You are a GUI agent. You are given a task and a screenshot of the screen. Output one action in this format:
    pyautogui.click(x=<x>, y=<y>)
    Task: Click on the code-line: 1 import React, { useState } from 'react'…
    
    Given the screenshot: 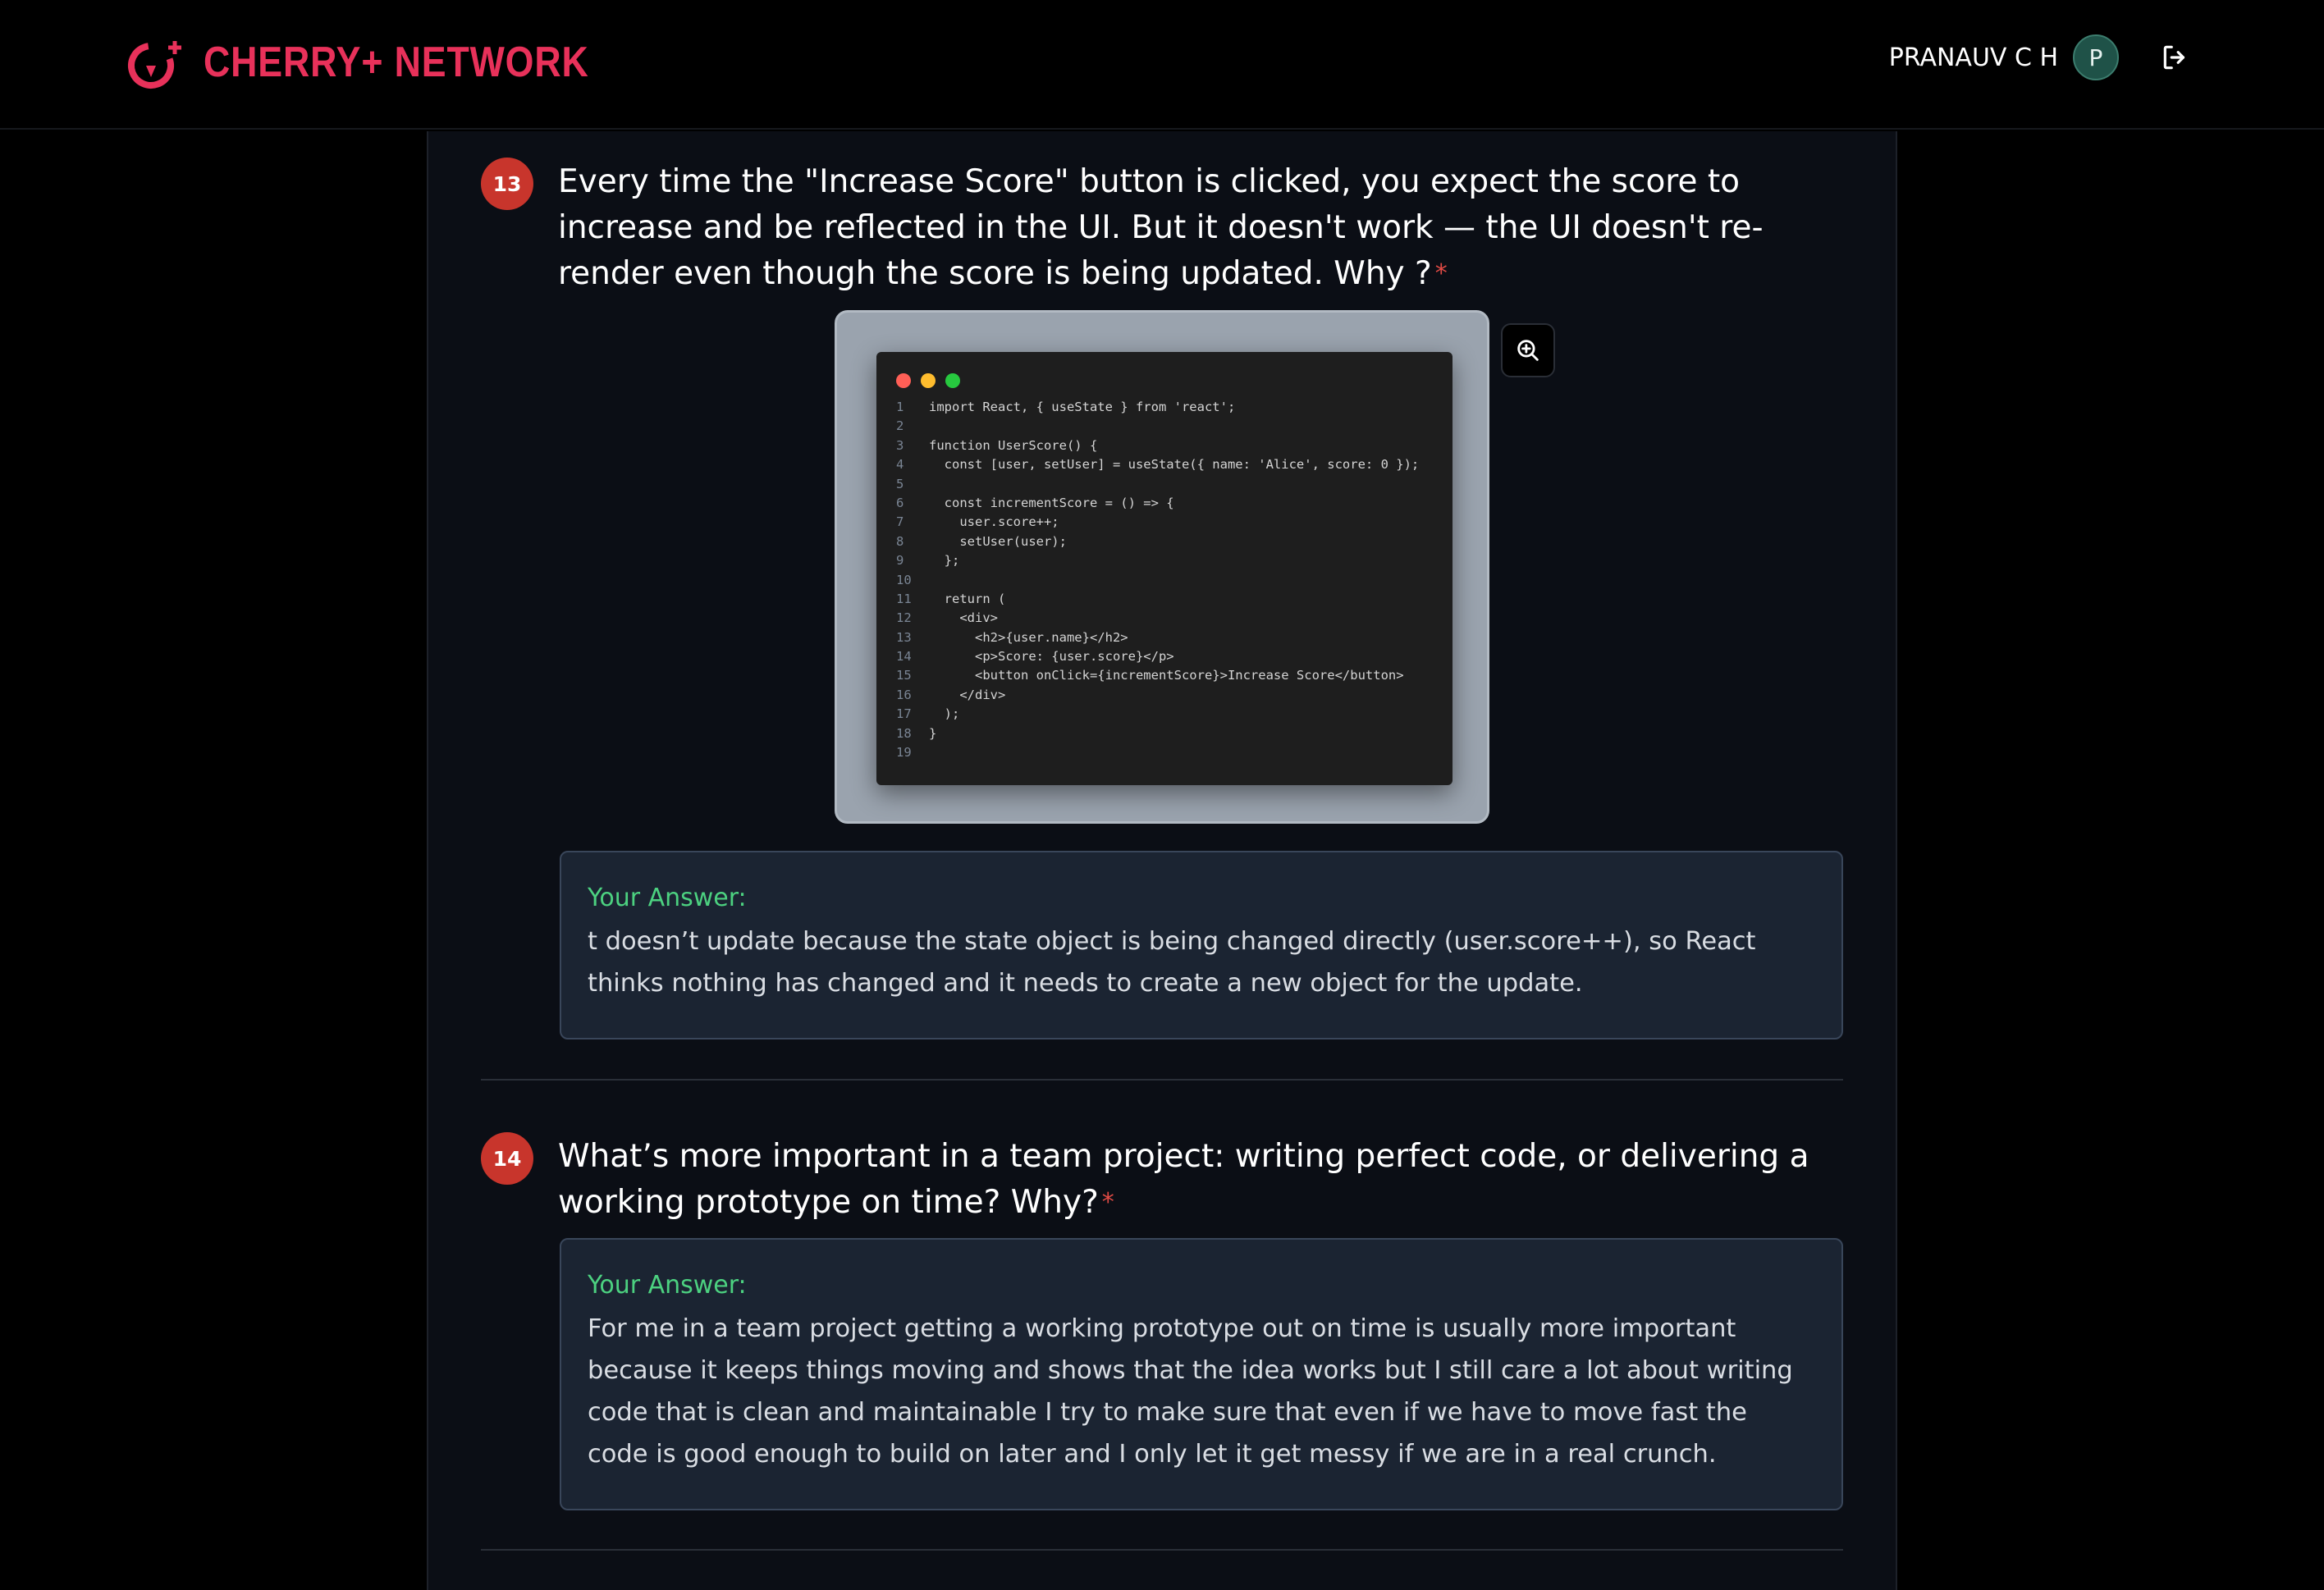 What is the action you would take?
    pyautogui.click(x=1164, y=407)
    